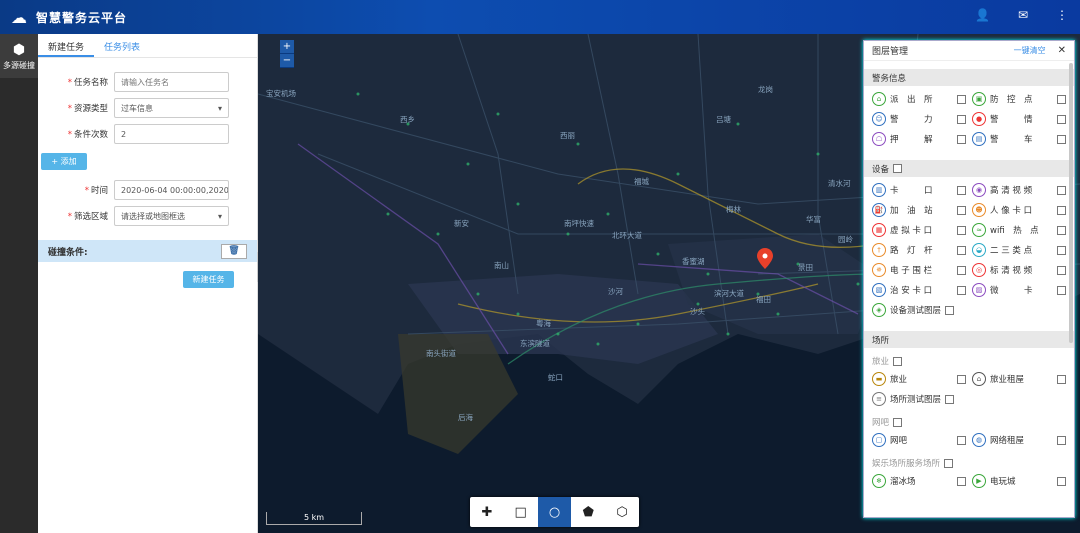 The height and width of the screenshot is (533, 1080). I want to click on task-tabs: 新建任务 任务列表, so click(147, 46).